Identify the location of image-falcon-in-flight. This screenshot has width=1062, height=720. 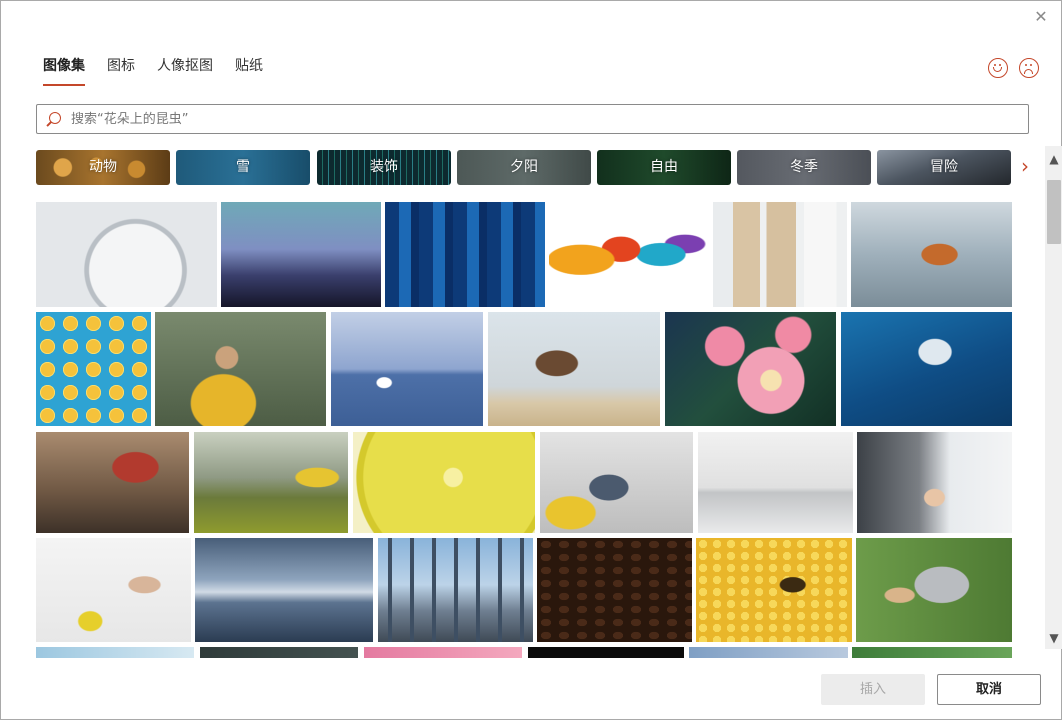
(574, 369).